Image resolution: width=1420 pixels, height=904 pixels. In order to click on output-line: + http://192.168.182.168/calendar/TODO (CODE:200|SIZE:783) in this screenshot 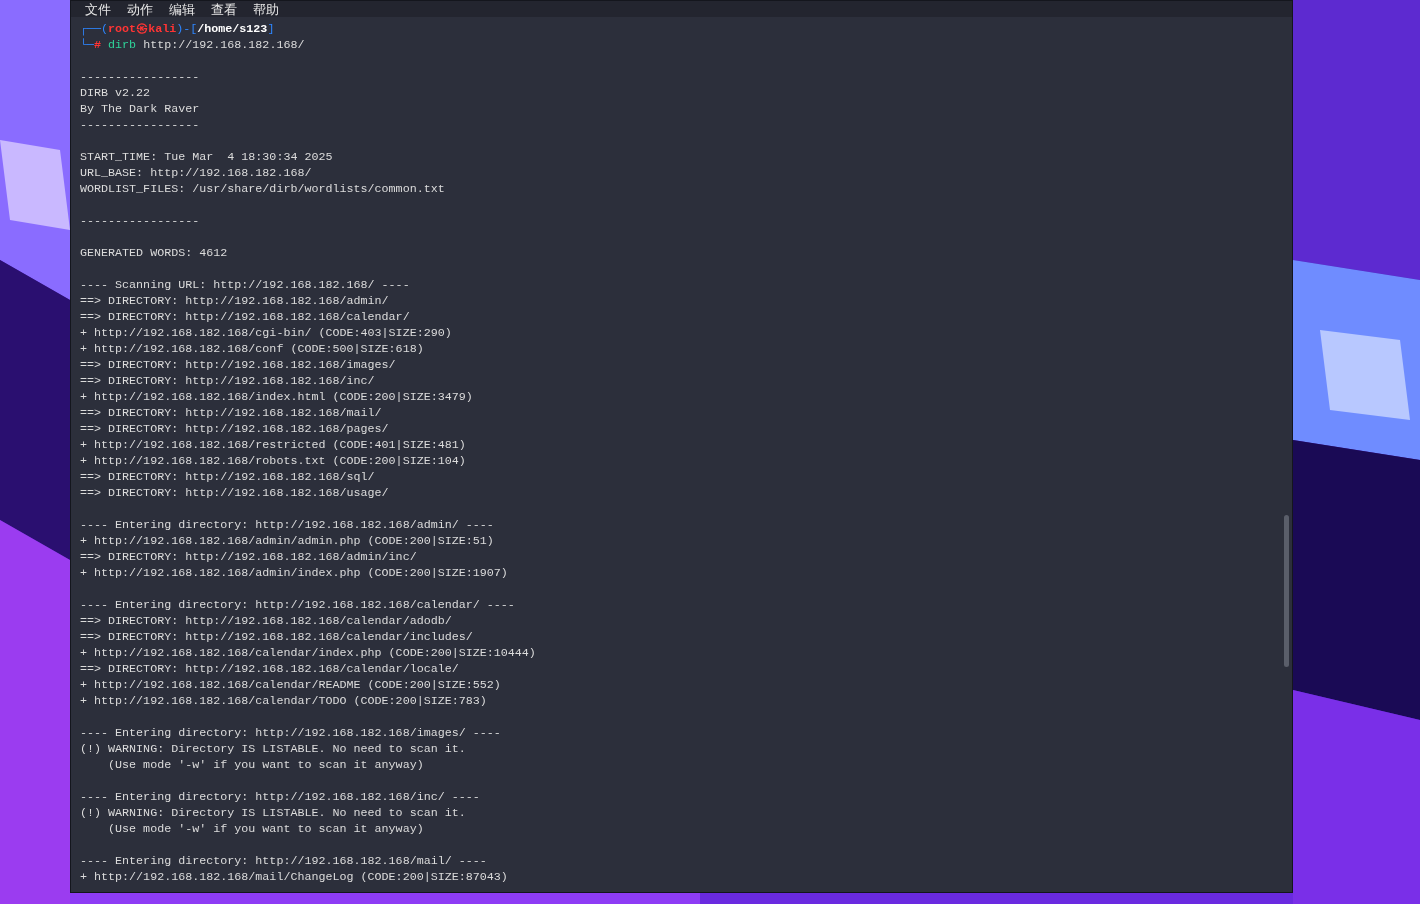, I will do `click(283, 701)`.